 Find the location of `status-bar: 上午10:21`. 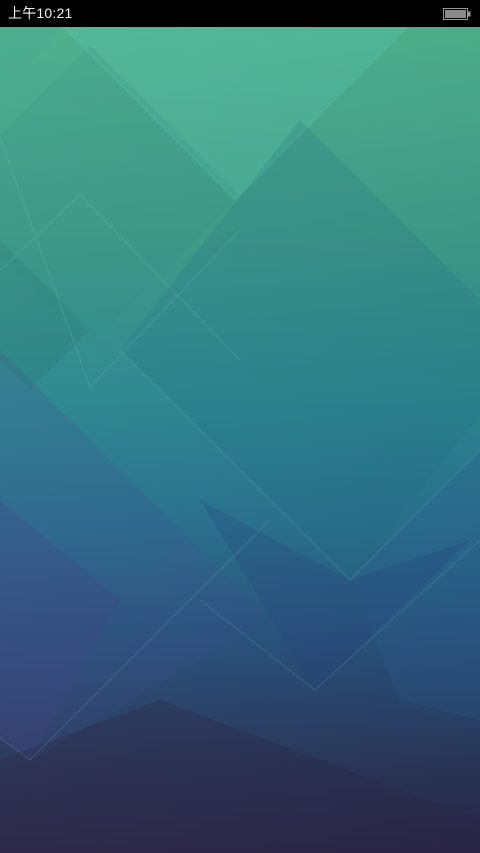

status-bar: 上午10:21 is located at coordinates (240, 13).